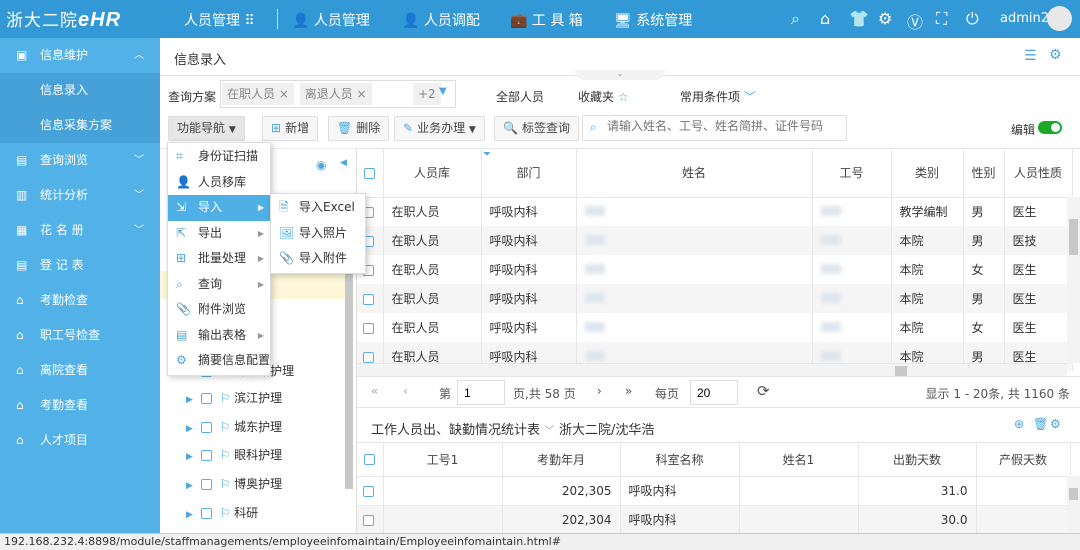 The height and width of the screenshot is (550, 1080). Describe the element at coordinates (219, 361) in the screenshot. I see `menu-item-config: ⚙ 摘要信息配置` at that location.